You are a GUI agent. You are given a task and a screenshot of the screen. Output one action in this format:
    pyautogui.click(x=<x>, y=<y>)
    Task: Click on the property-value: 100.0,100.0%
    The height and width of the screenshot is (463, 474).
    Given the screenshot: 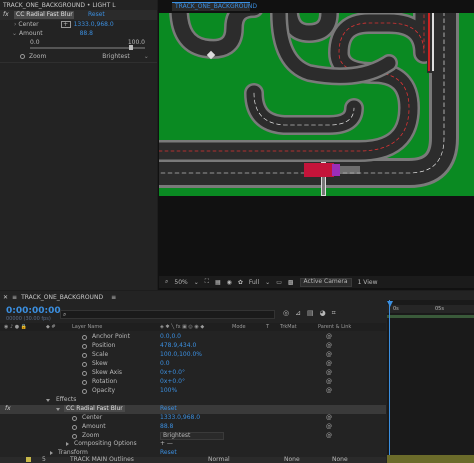 What is the action you would take?
    pyautogui.click(x=181, y=354)
    